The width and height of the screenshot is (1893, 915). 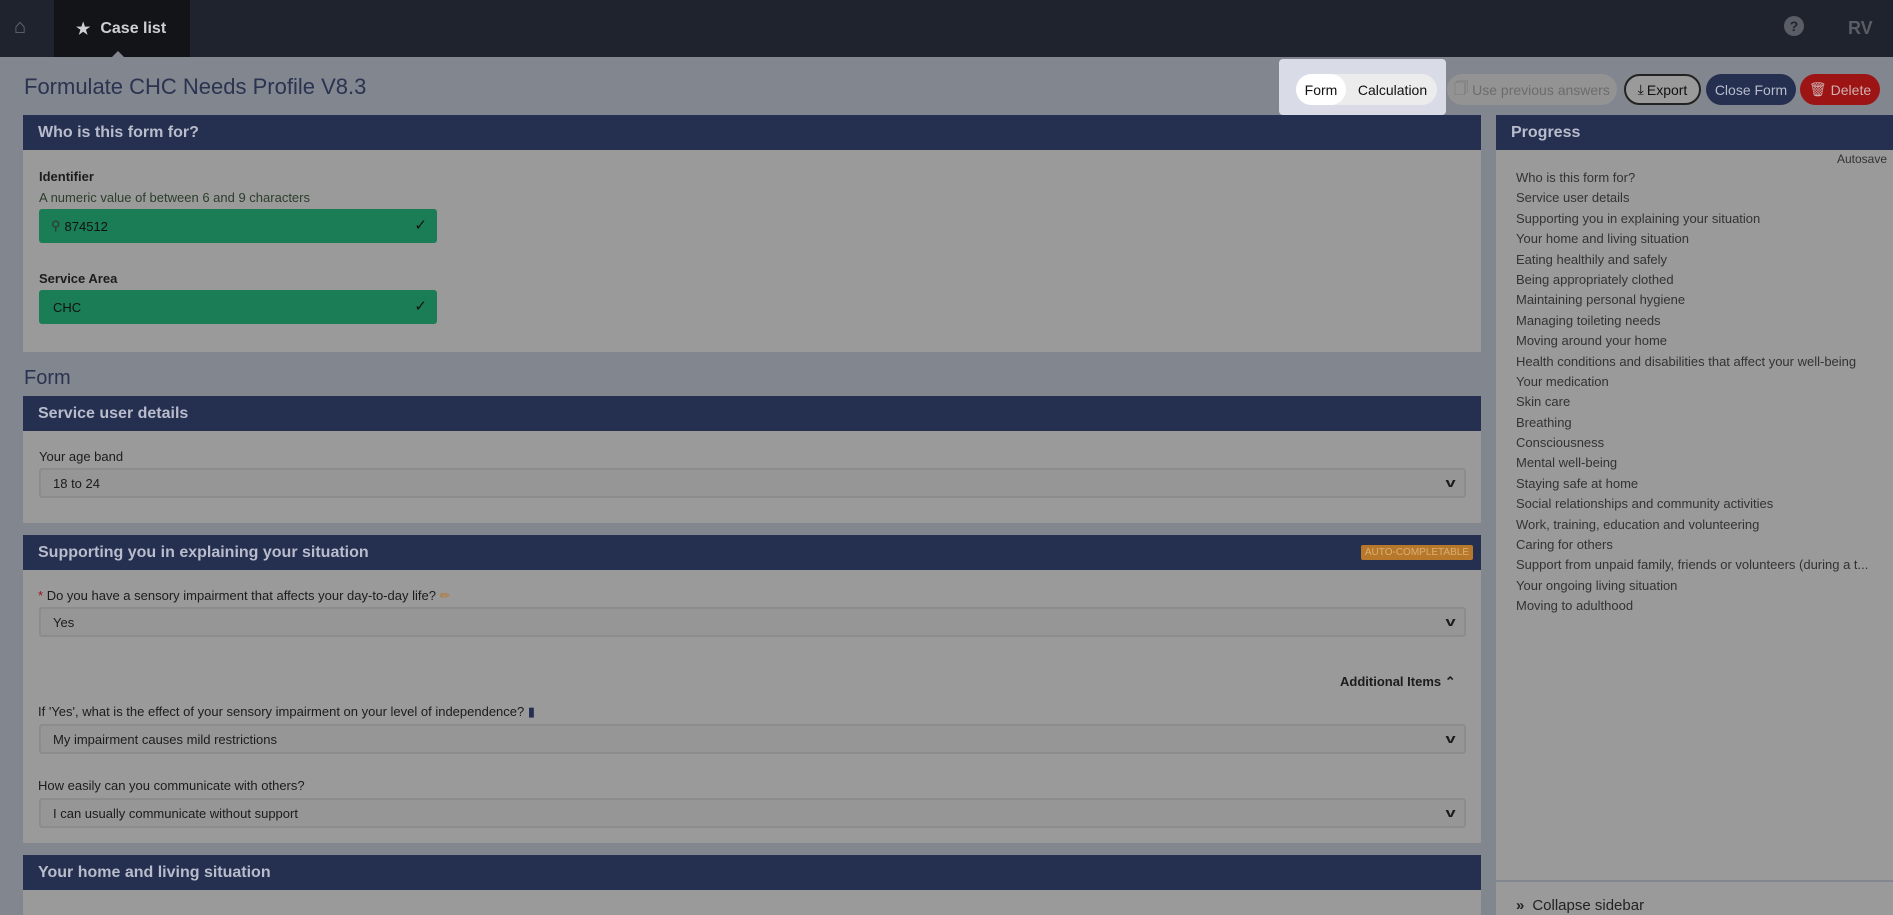 I want to click on progress-item: Your medication, so click(x=1704, y=382).